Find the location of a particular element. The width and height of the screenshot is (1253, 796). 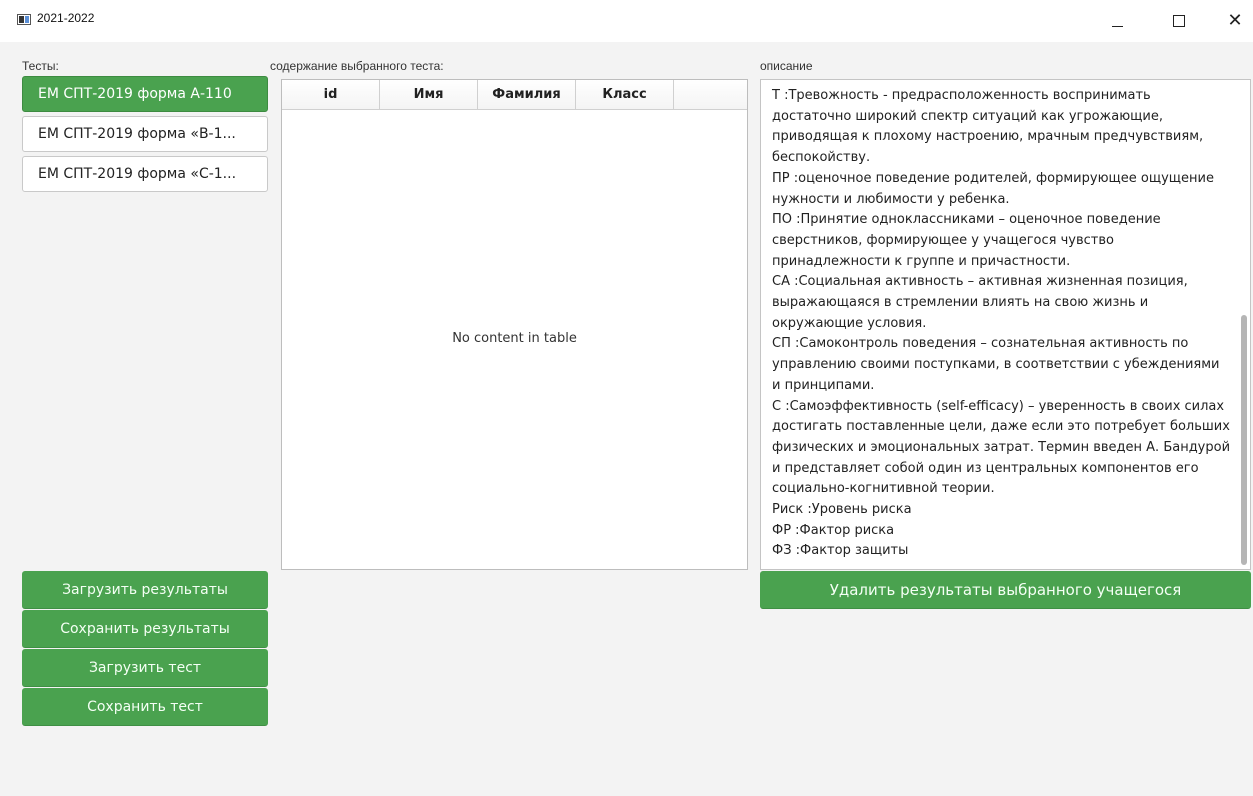

table-header: id Имя Фамилия Класс is located at coordinates (514, 95).